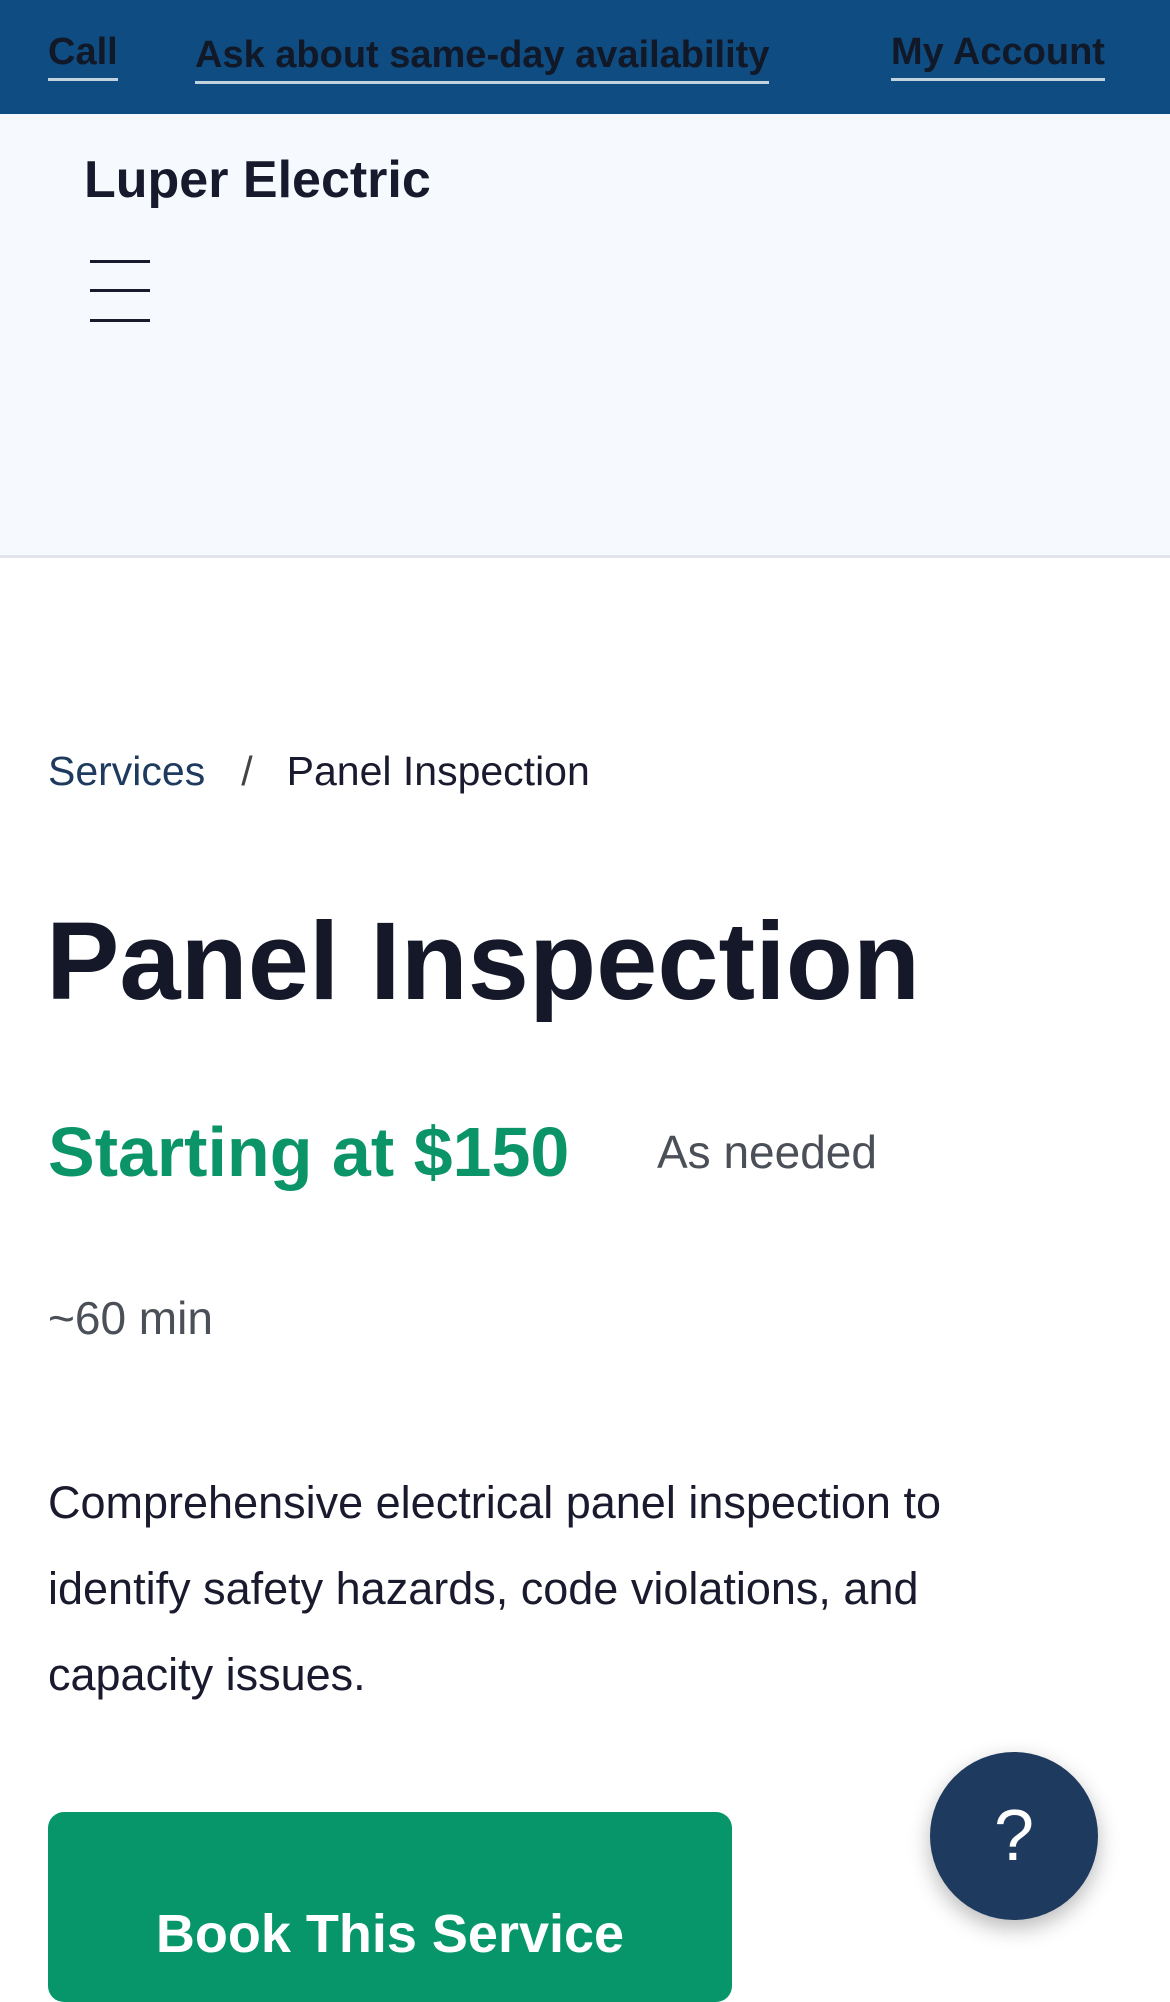 This screenshot has width=1170, height=2002. I want to click on question-mark-icon: ?, so click(1014, 1836).